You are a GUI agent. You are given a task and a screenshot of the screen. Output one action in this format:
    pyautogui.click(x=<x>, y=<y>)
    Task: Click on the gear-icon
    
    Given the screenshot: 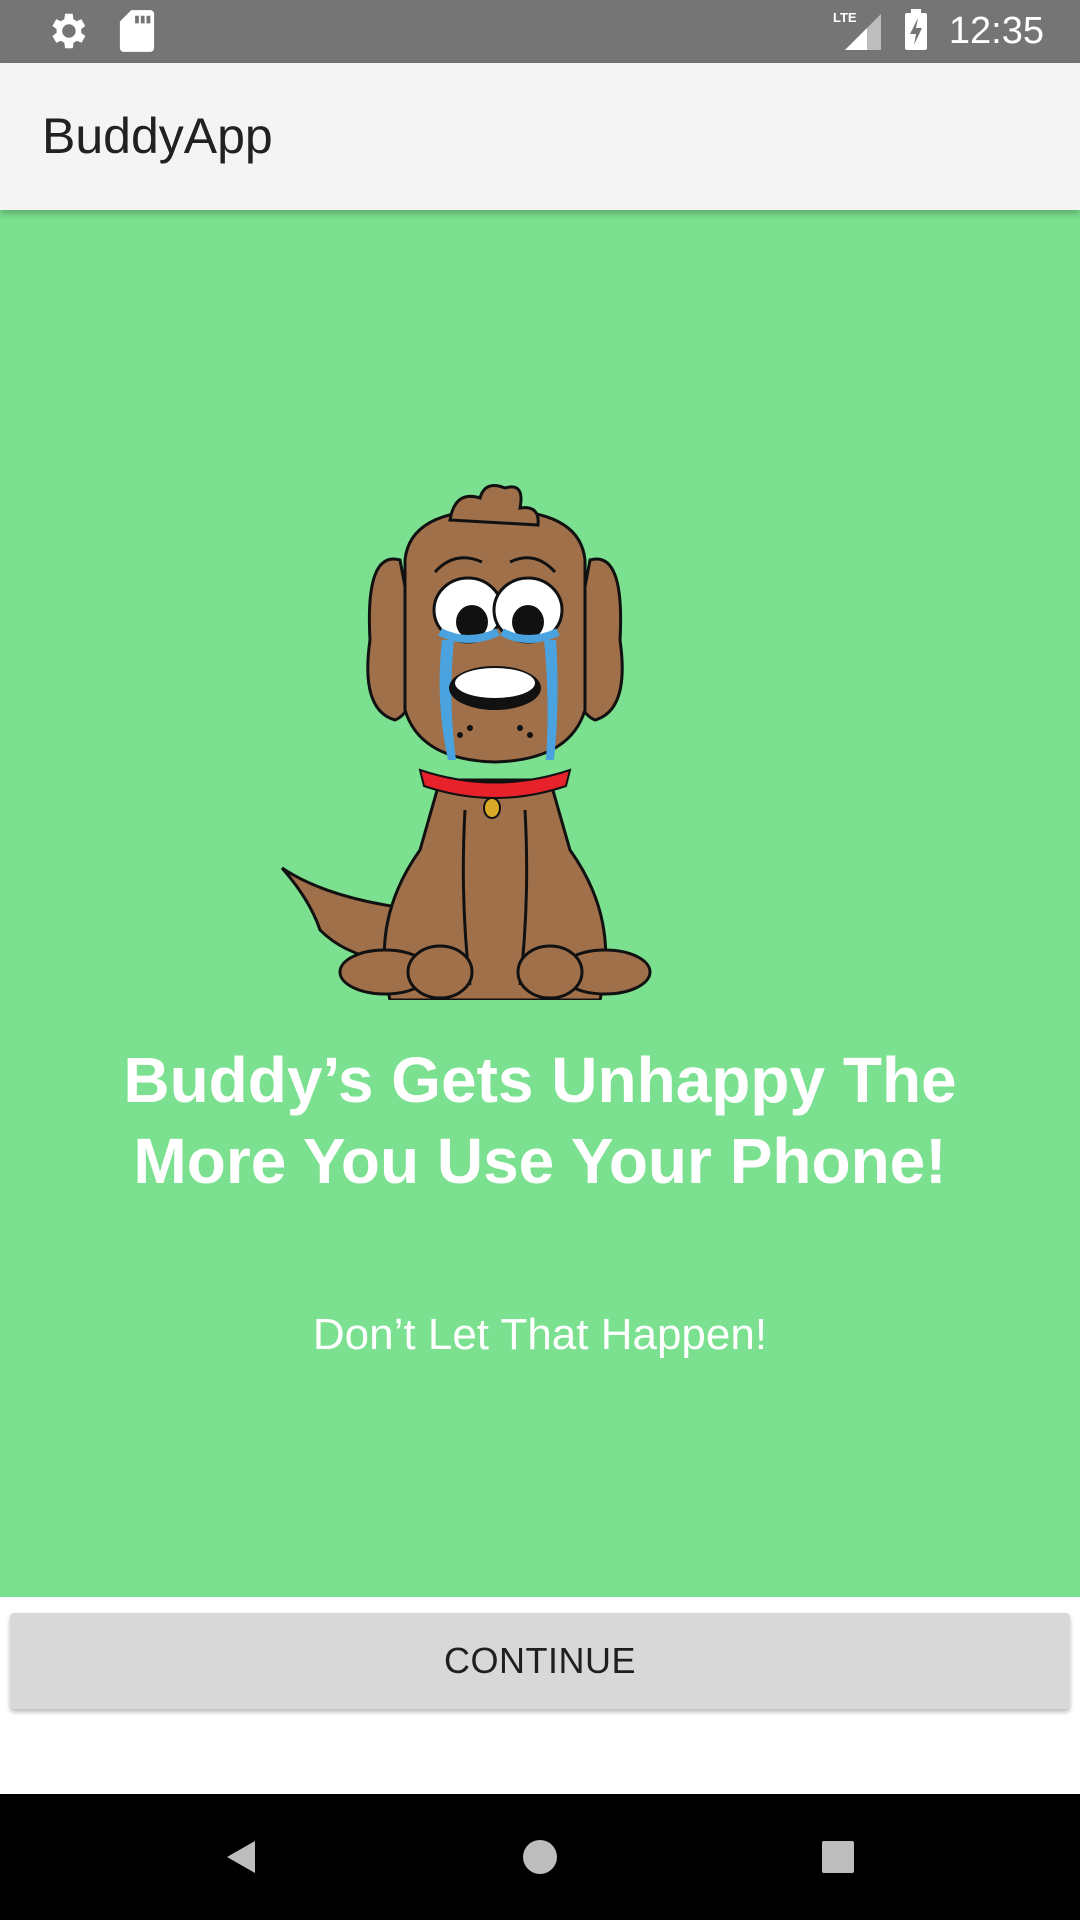 What is the action you would take?
    pyautogui.click(x=67, y=33)
    